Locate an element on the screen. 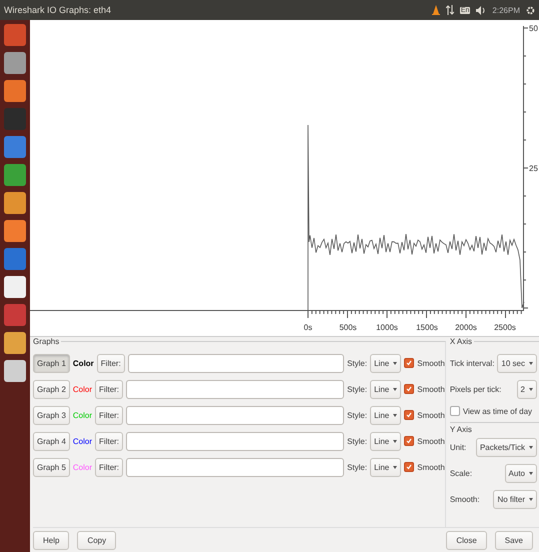  y-tick-label: 25 is located at coordinates (533, 168).